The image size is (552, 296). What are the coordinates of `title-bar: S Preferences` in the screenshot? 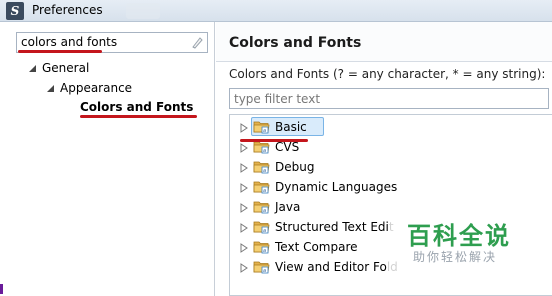 It's located at (276, 11).